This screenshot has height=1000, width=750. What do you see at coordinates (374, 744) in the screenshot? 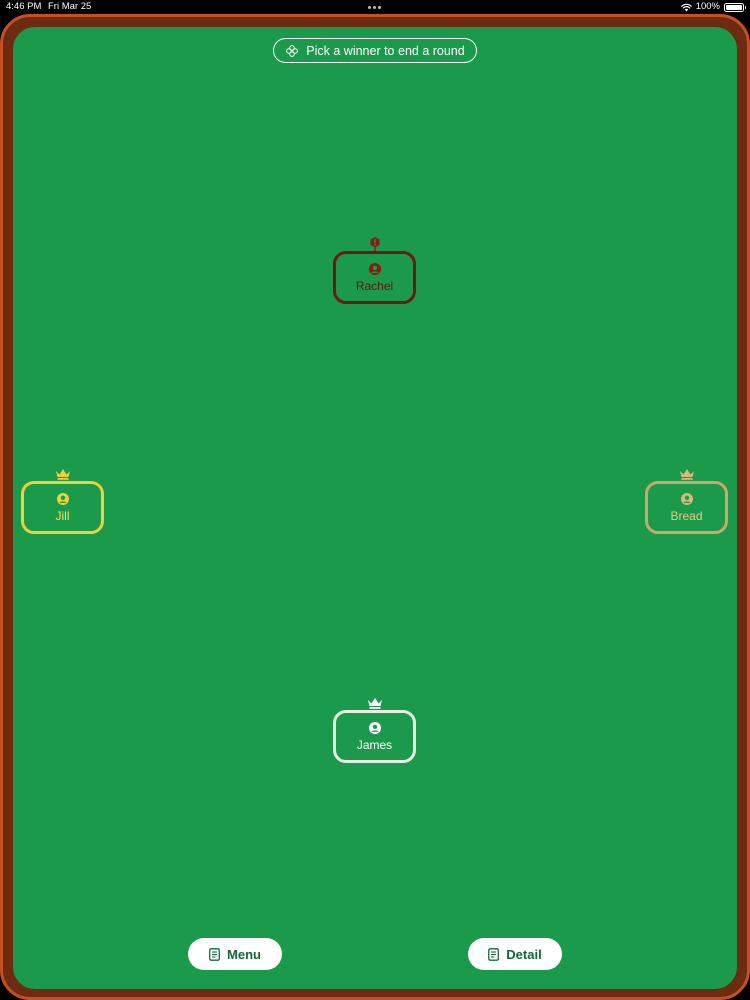
I see `player-name: James` at bounding box center [374, 744].